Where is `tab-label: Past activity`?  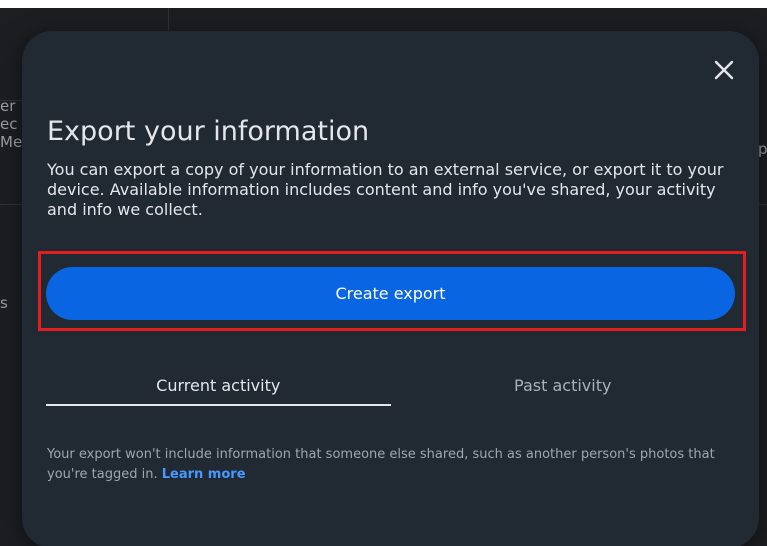
tab-label: Past activity is located at coordinates (563, 385).